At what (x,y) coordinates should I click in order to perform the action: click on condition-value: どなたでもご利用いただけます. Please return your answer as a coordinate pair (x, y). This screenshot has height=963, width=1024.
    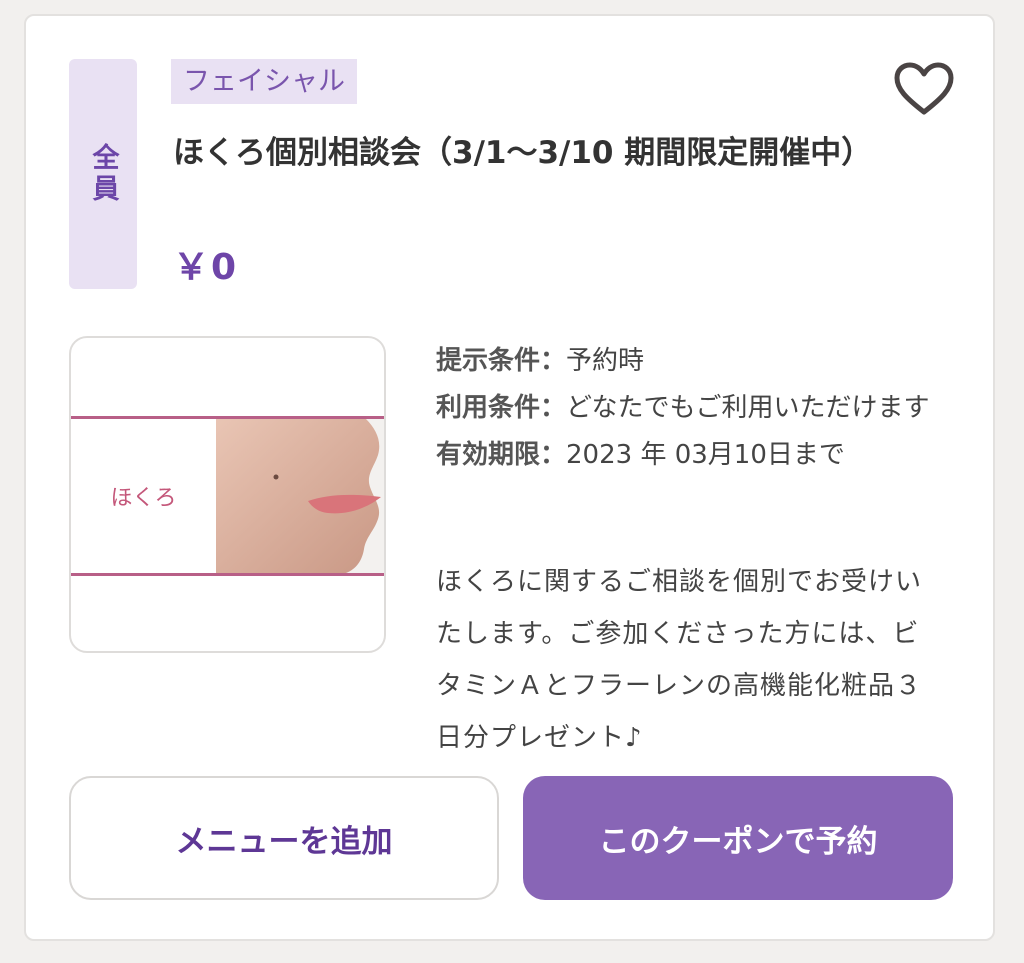
    Looking at the image, I should click on (748, 408).